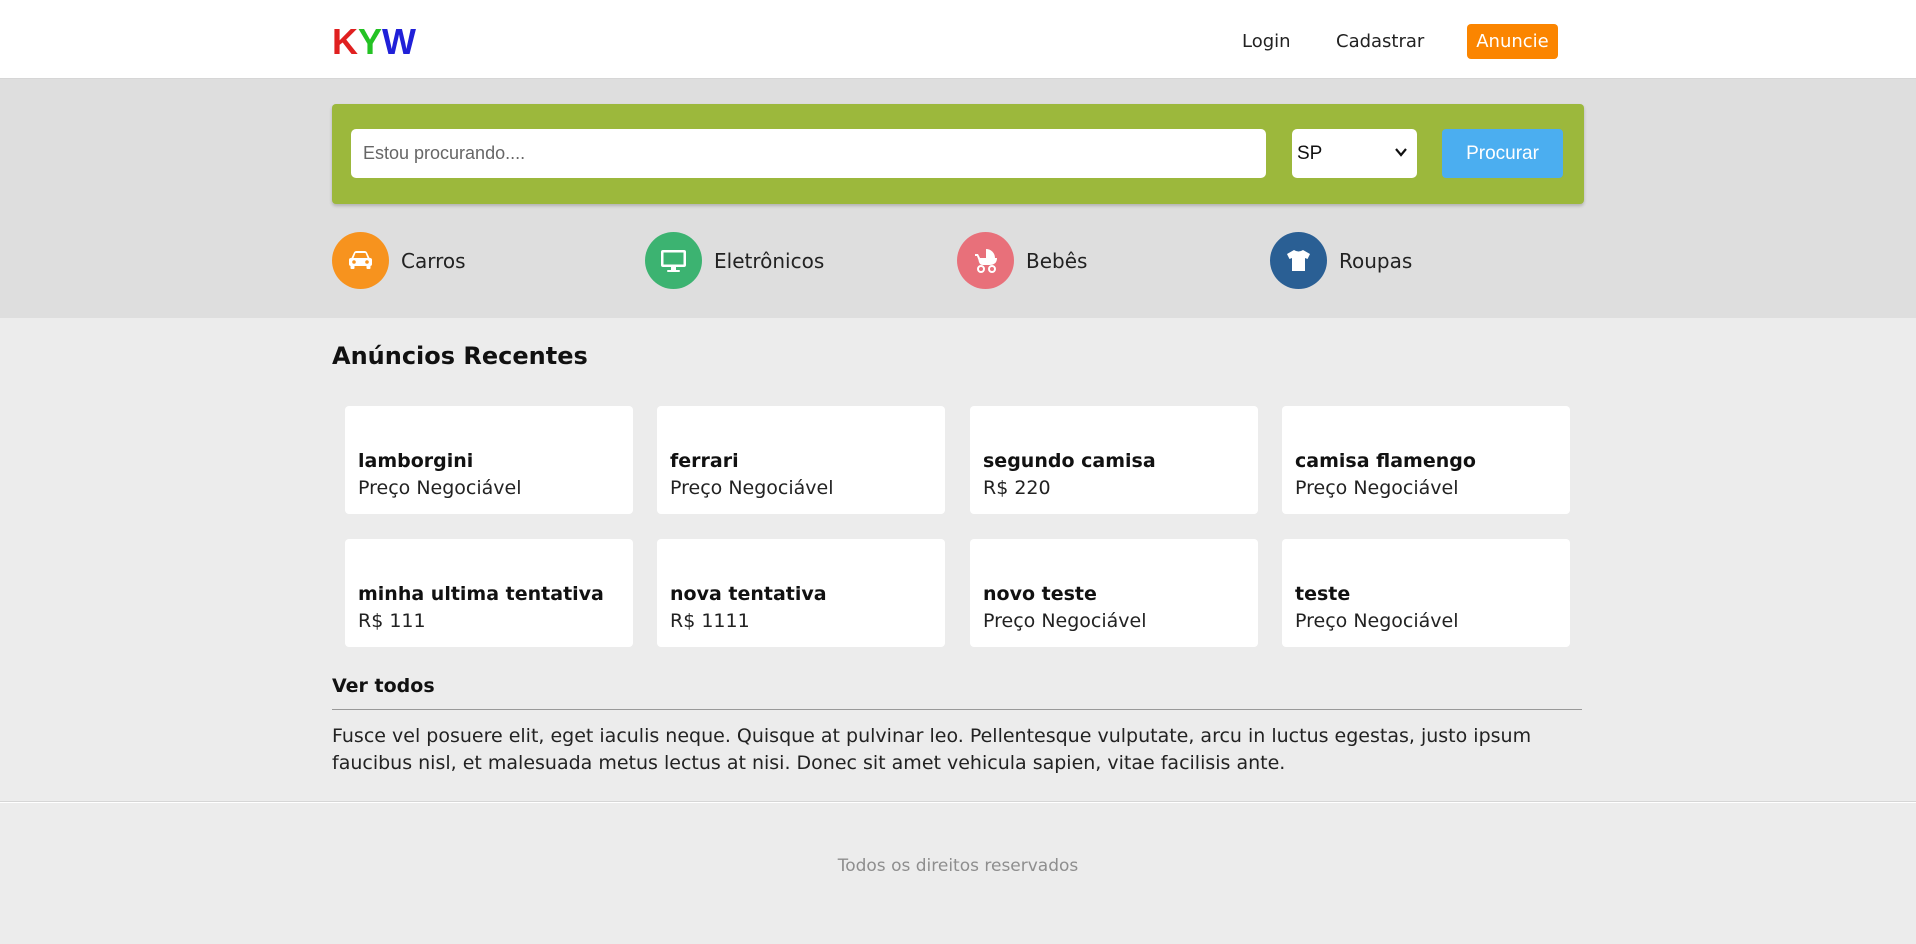  I want to click on tshirt-icon, so click(1298, 260).